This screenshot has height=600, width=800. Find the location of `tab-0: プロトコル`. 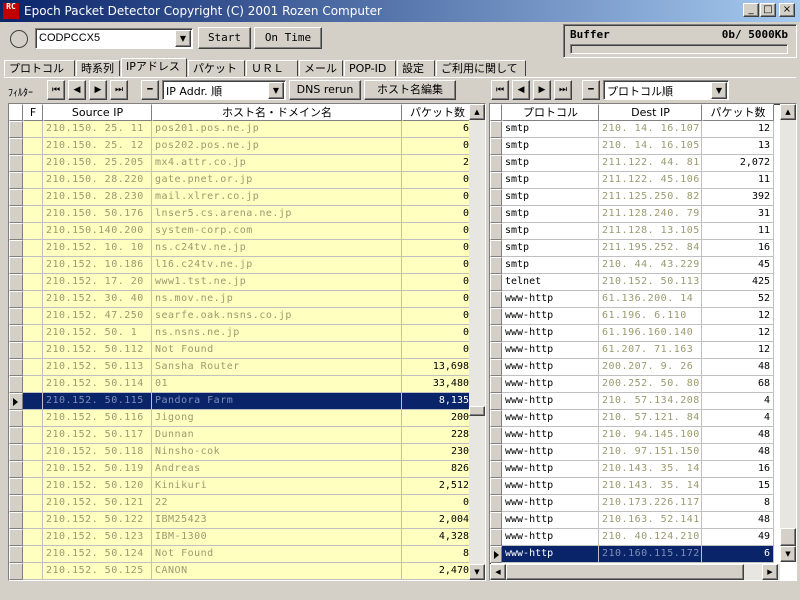

tab-0: プロトコル is located at coordinates (39, 68).